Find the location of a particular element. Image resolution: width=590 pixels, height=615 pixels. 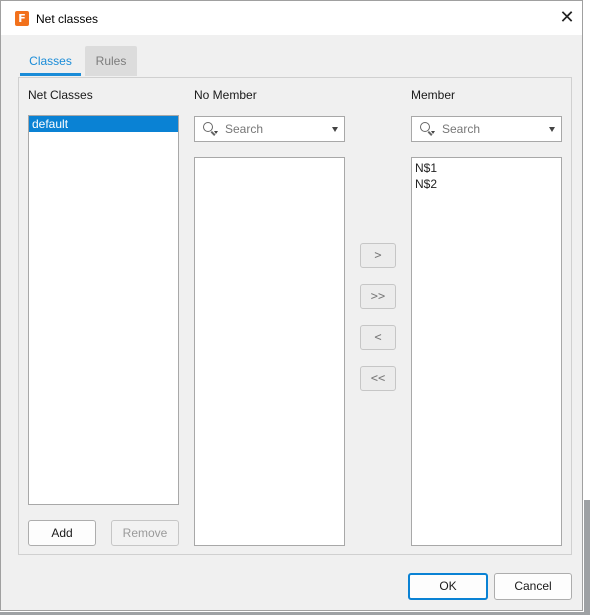

move-selected-to-member-button: > is located at coordinates (378, 255).